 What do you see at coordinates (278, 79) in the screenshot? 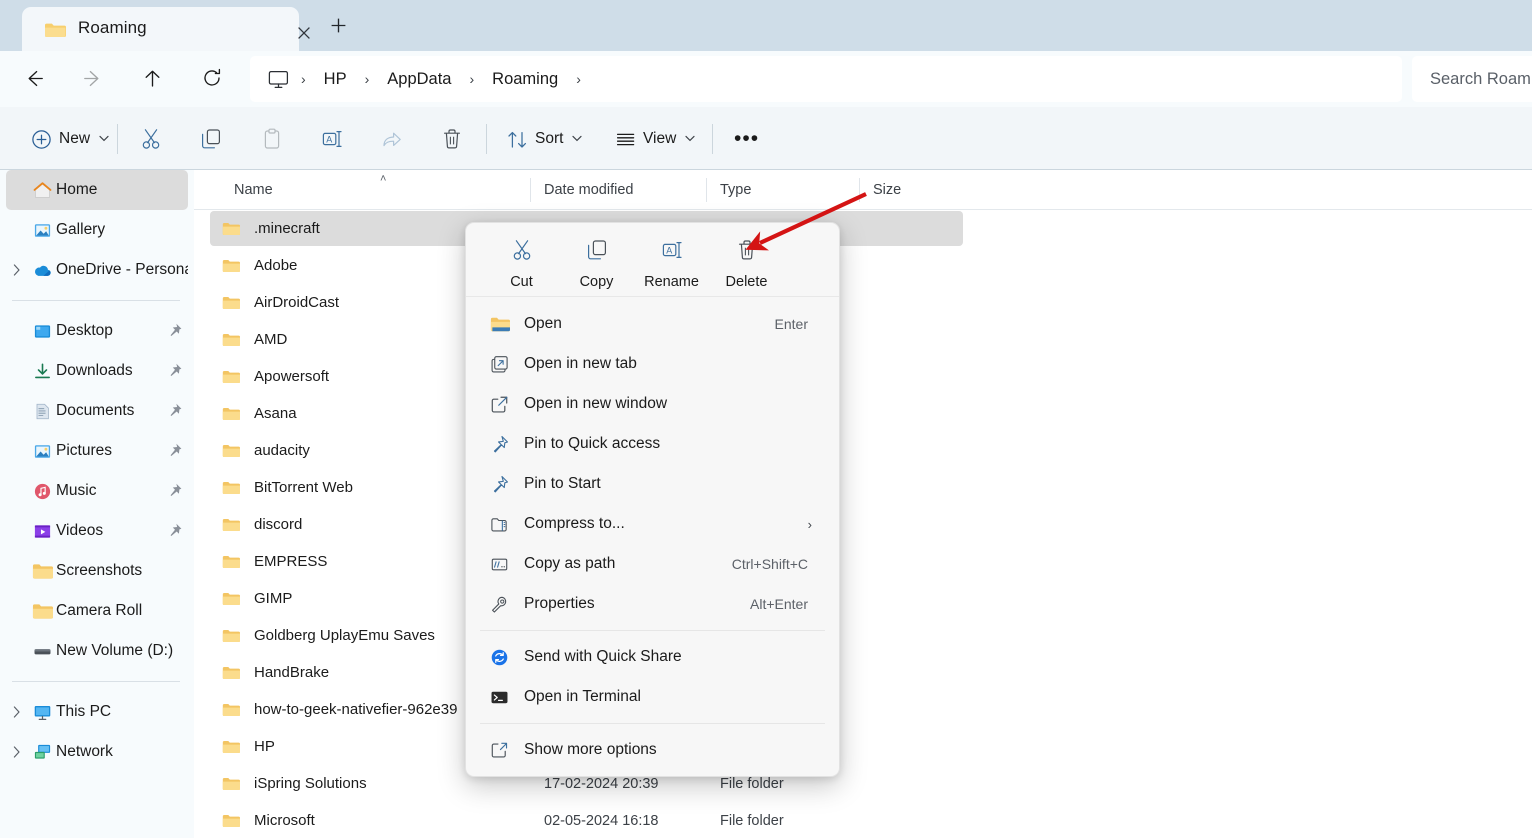
I see `this-pc-icon` at bounding box center [278, 79].